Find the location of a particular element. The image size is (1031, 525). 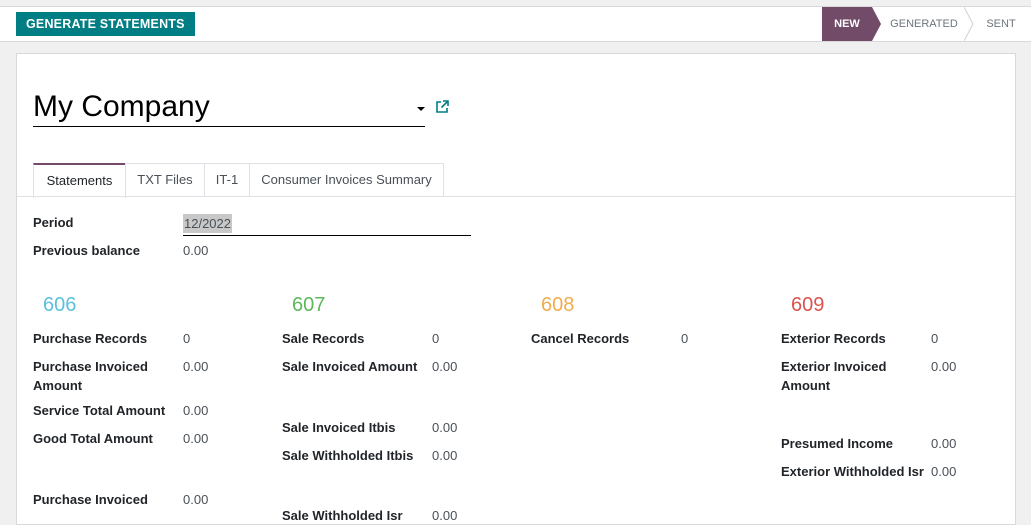

presumed-income-label: Presumed Income is located at coordinates (837, 443).